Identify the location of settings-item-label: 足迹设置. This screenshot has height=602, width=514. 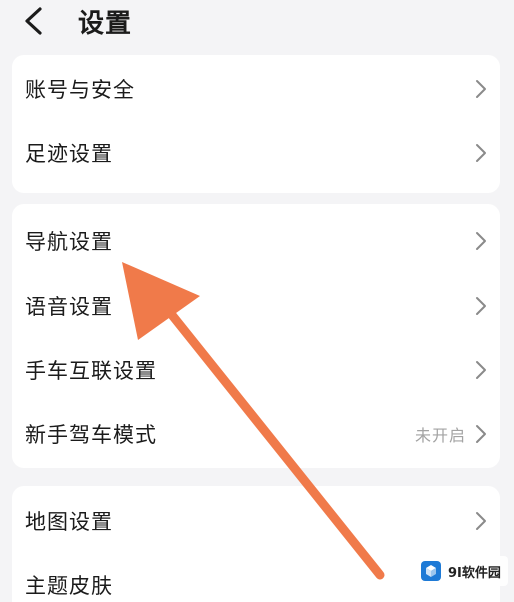
(69, 154).